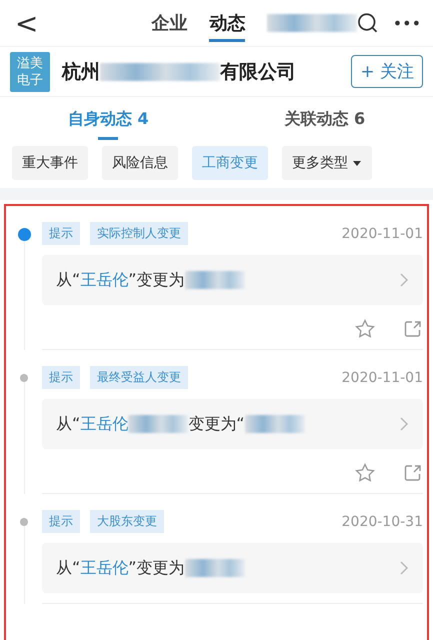 Image resolution: width=433 pixels, height=640 pixels. Describe the element at coordinates (50, 163) in the screenshot. I see `filter-chip: 重大事件` at that location.